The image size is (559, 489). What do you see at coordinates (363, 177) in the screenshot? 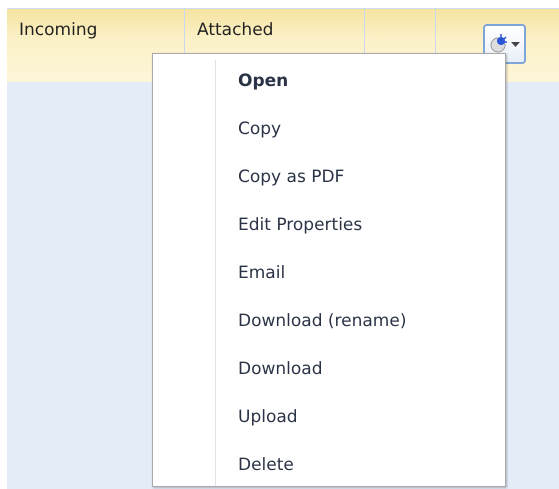
I see `menu-item: Copy as PDF` at bounding box center [363, 177].